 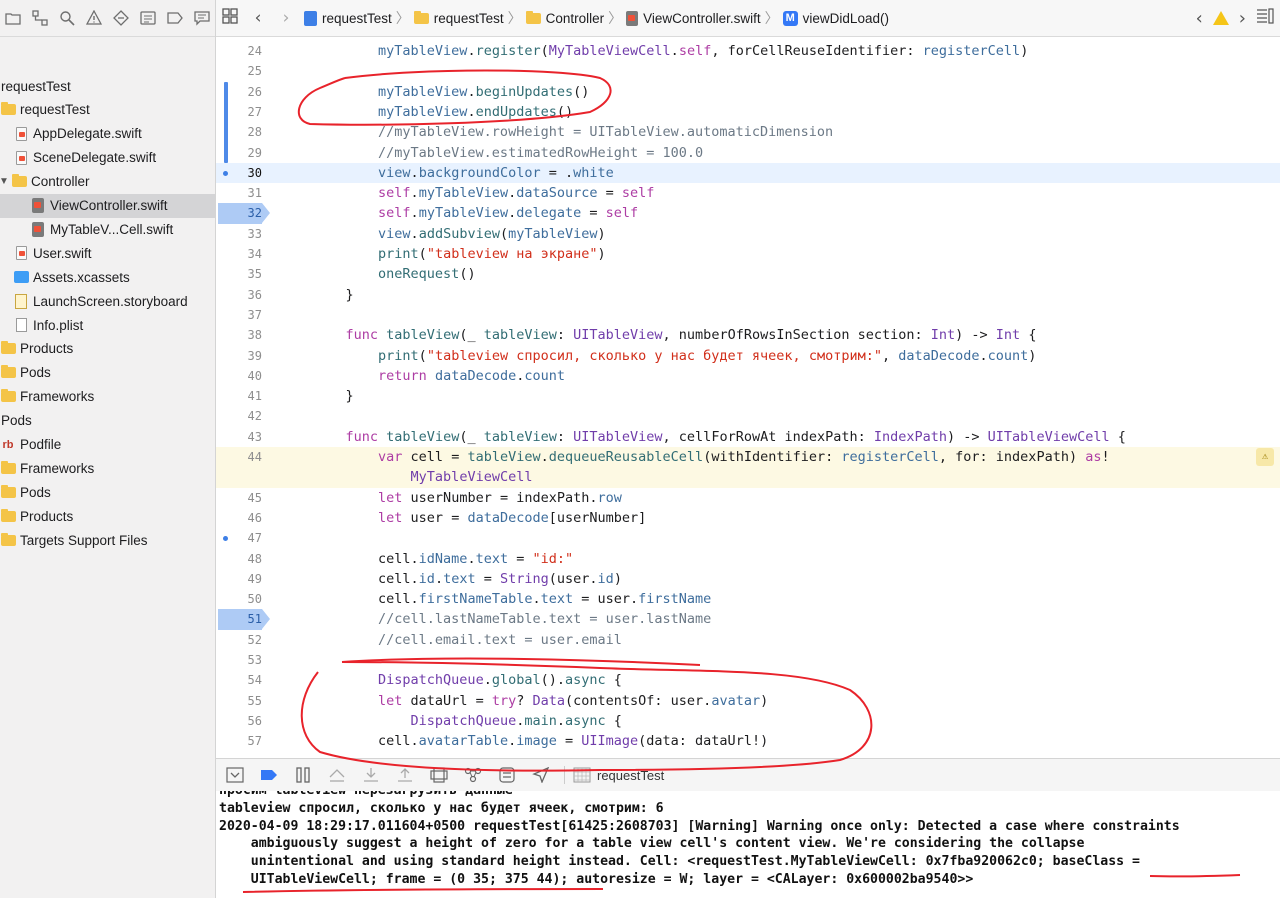 I want to click on line-number: 26, so click(x=239, y=92).